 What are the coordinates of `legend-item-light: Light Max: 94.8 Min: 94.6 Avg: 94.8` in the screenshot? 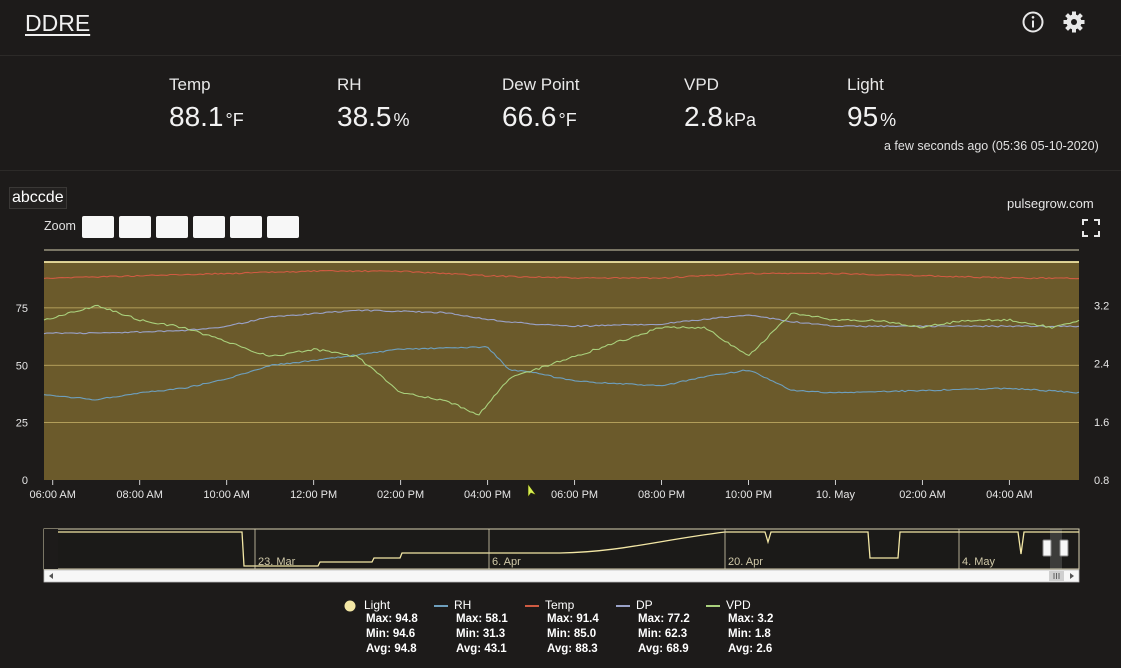 It's located at (381, 627).